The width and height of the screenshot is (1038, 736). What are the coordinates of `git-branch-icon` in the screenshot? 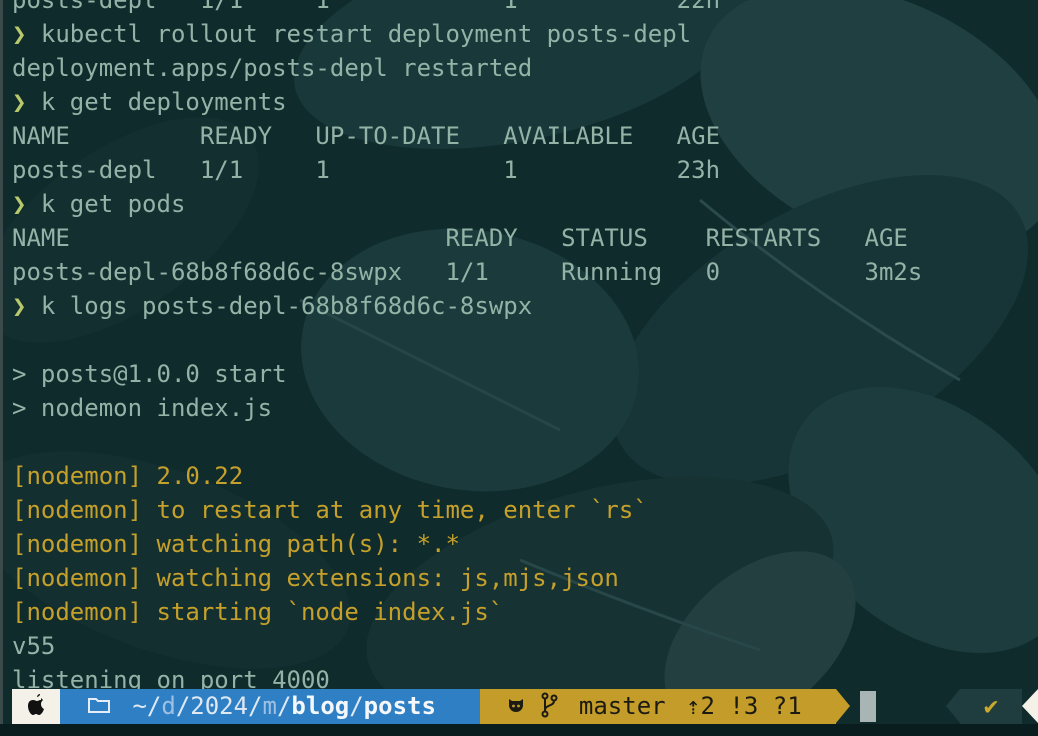 It's located at (556, 706).